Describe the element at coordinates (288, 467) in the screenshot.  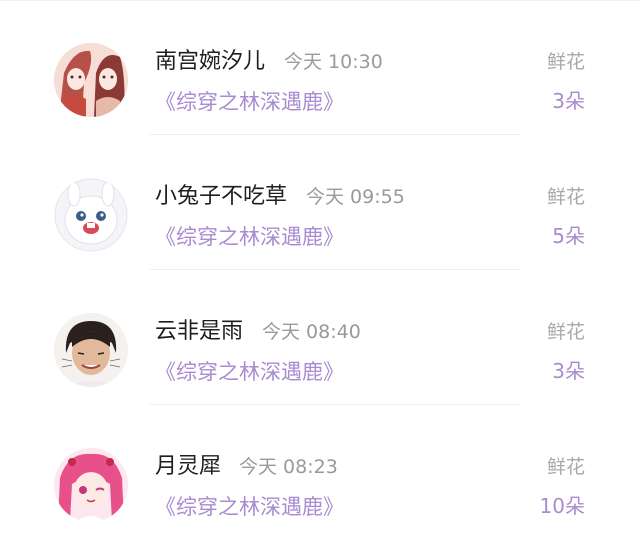
I see `gift-time: 今天 08:23` at that location.